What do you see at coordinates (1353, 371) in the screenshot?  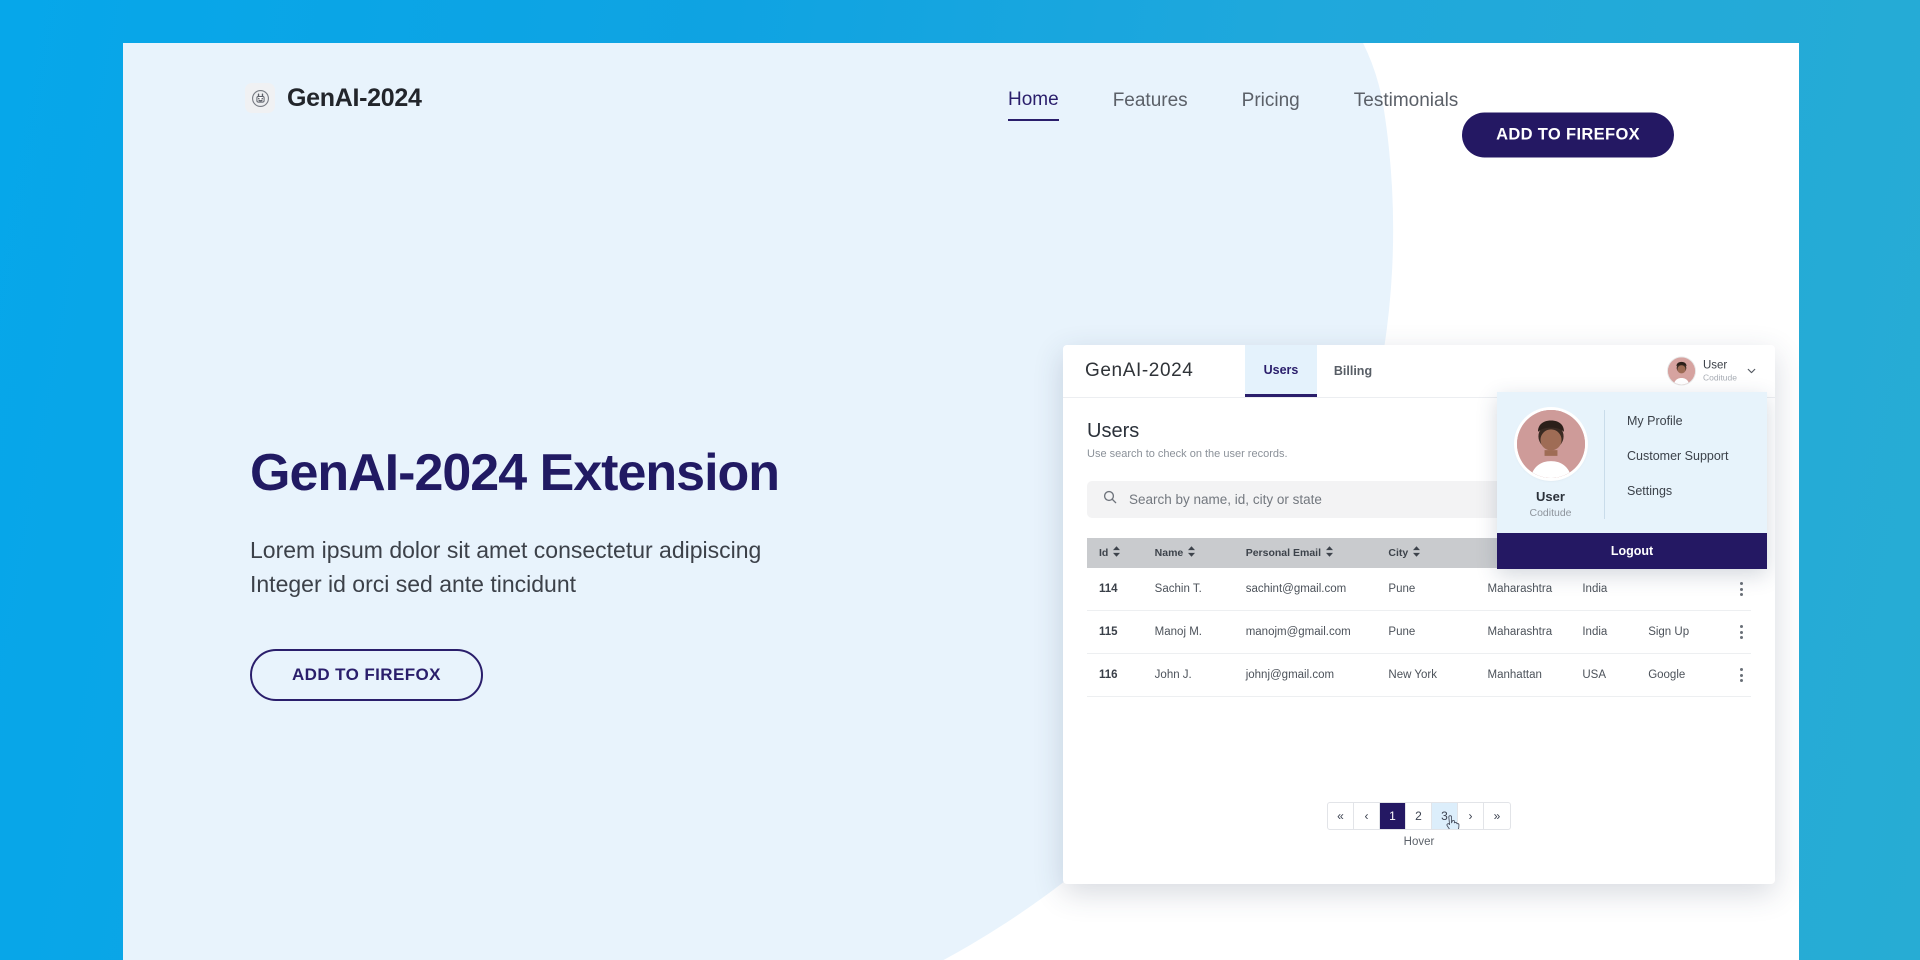 I see `dashboard-tab-billing: Billing` at bounding box center [1353, 371].